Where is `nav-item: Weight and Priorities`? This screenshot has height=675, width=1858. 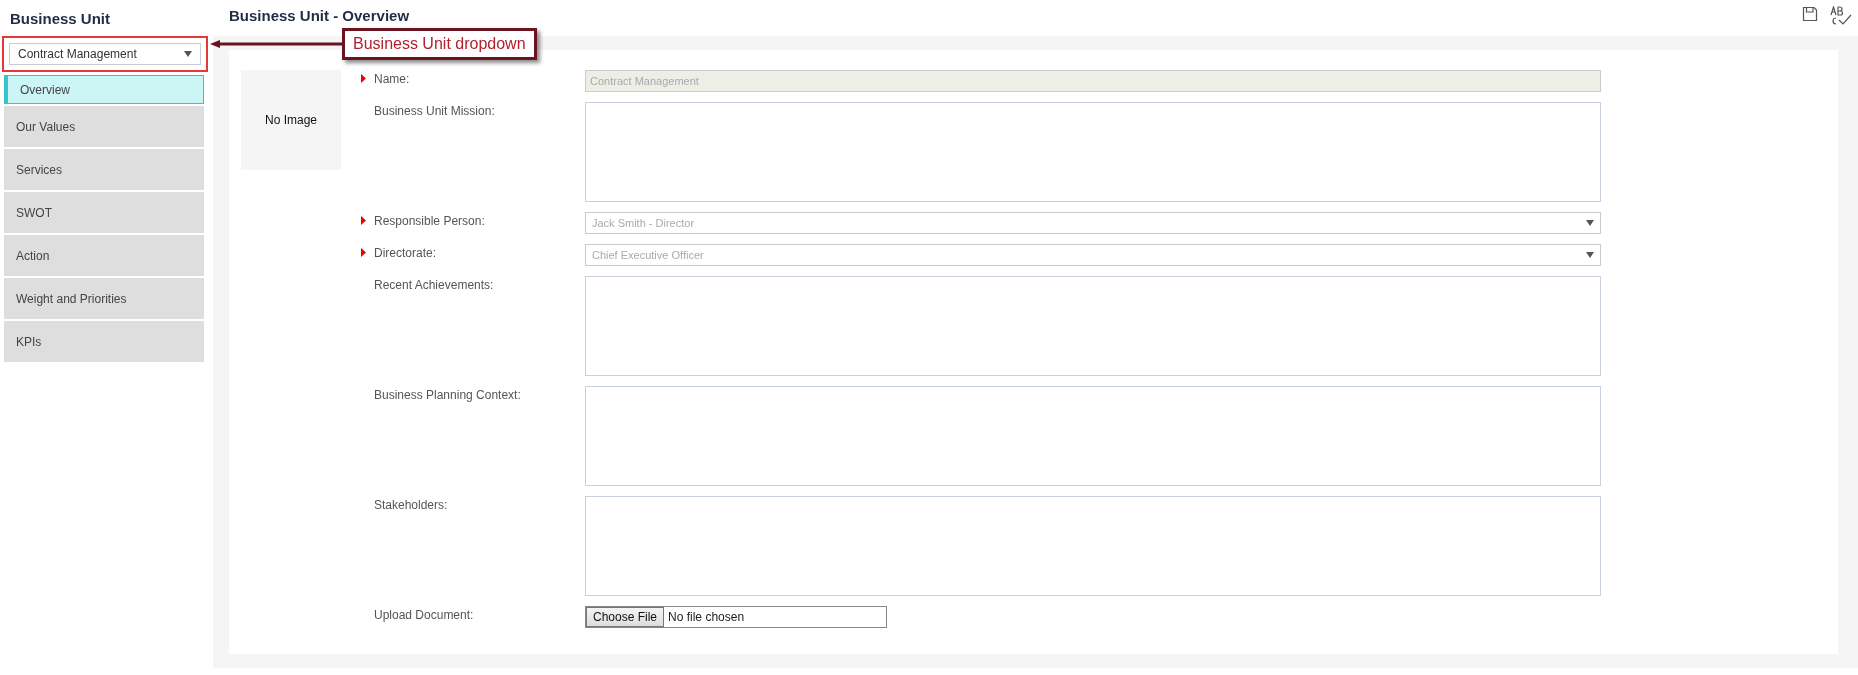 nav-item: Weight and Priorities is located at coordinates (104, 298).